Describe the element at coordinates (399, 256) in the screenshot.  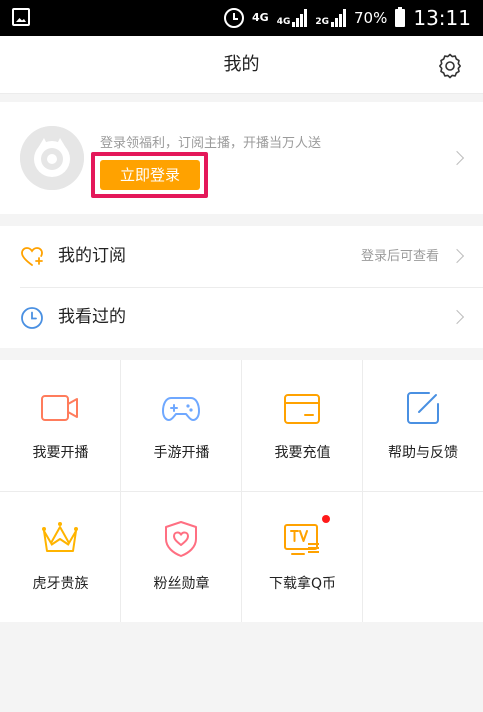
I see `list-item-hint: 登录后可查看` at that location.